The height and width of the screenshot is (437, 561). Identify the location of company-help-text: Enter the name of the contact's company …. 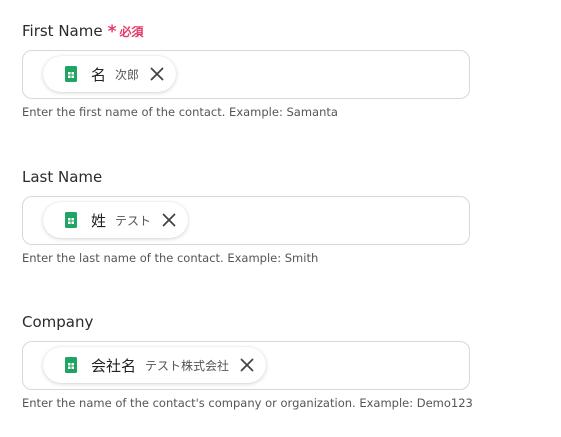
(247, 403).